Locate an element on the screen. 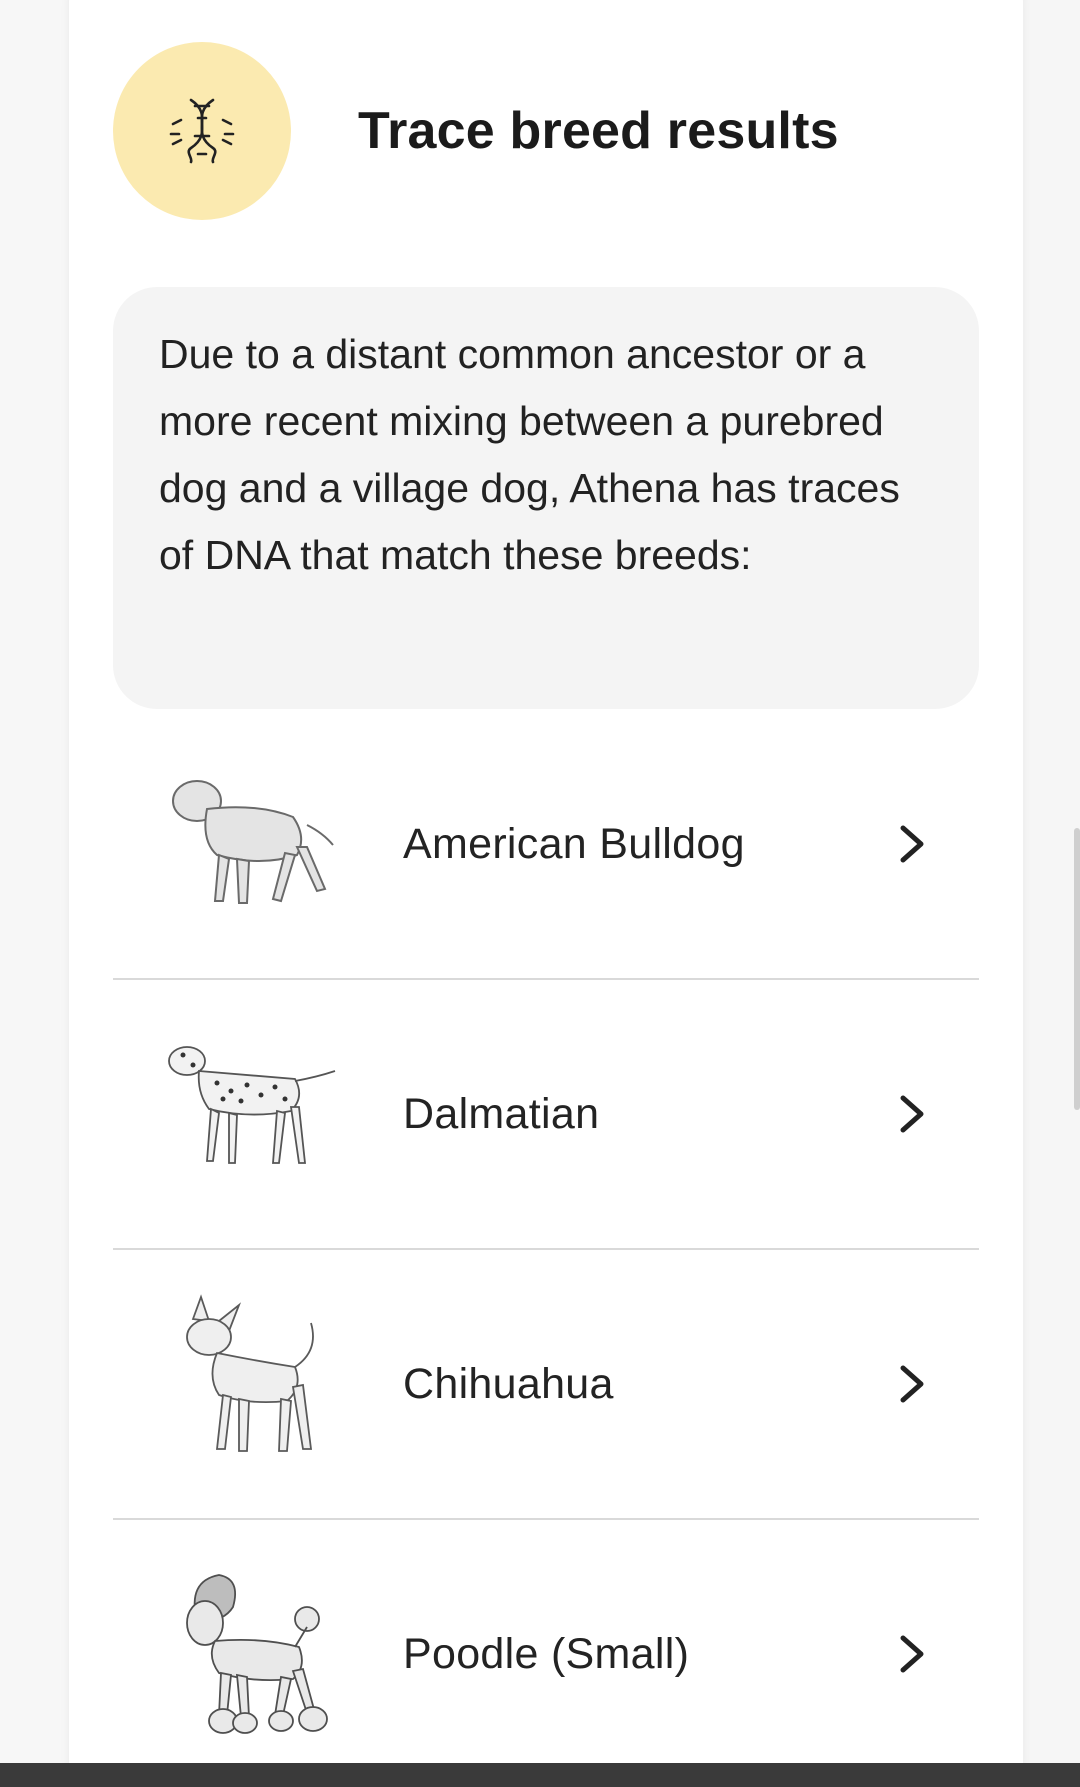 This screenshot has width=1080, height=1787. page-title: Trace breed results is located at coordinates (598, 131).